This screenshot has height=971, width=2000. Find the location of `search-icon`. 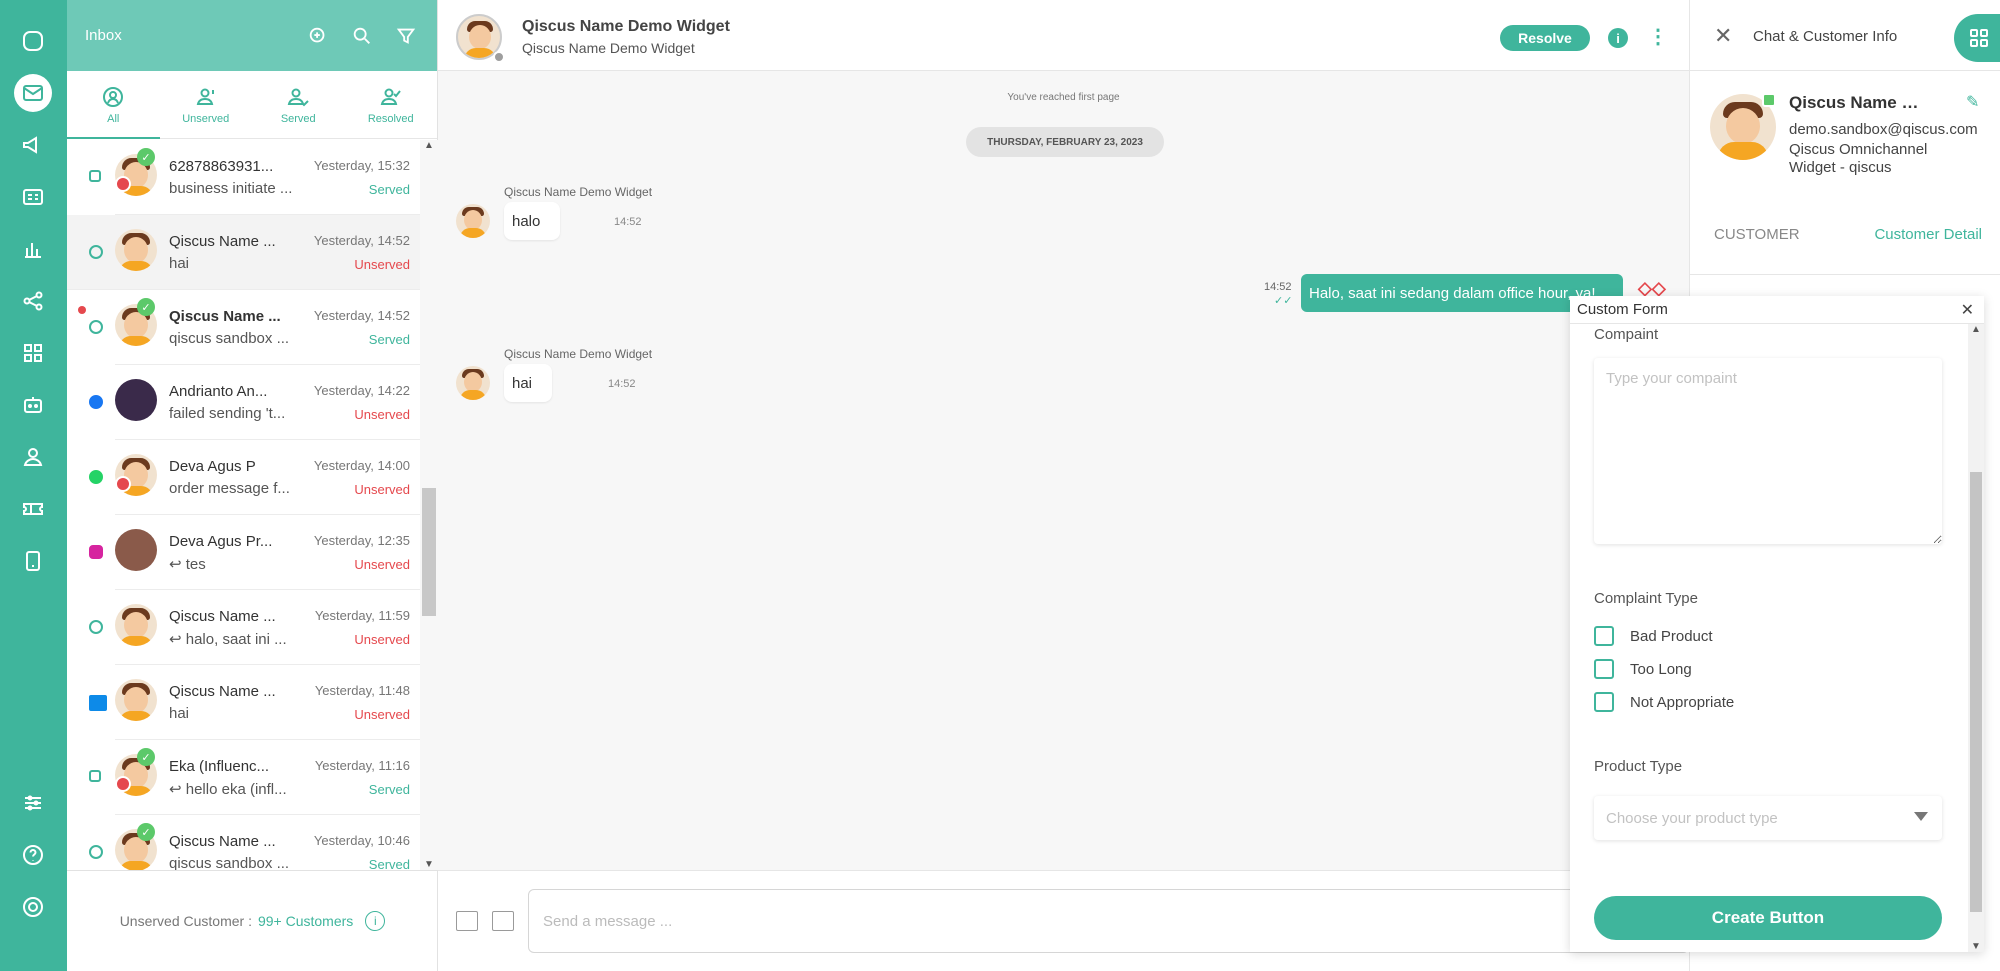

search-icon is located at coordinates (362, 36).